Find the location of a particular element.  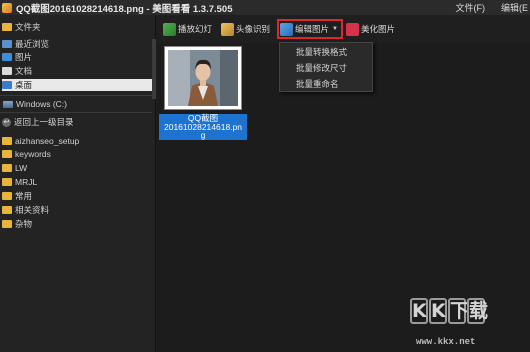

menu-item-batch-resize: 批量修改尺寸 is located at coordinates (321, 68).